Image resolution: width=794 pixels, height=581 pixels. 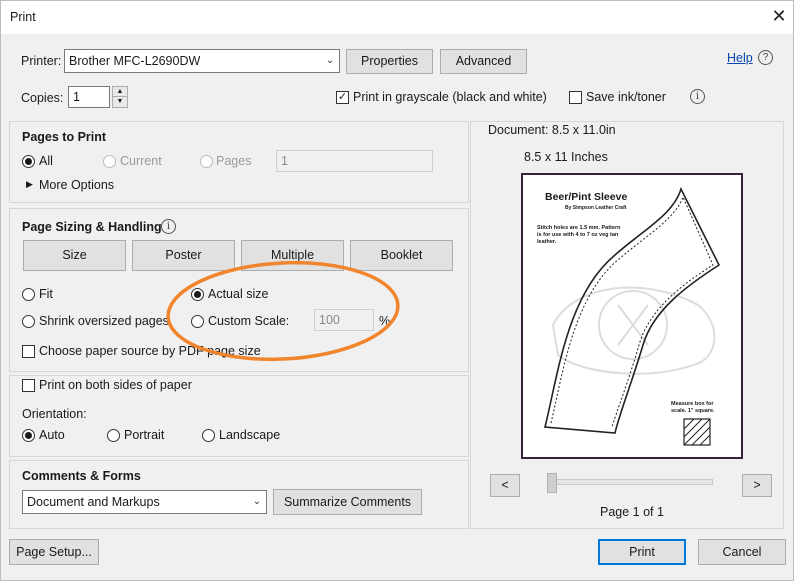 I want to click on print-button: Print, so click(x=642, y=552).